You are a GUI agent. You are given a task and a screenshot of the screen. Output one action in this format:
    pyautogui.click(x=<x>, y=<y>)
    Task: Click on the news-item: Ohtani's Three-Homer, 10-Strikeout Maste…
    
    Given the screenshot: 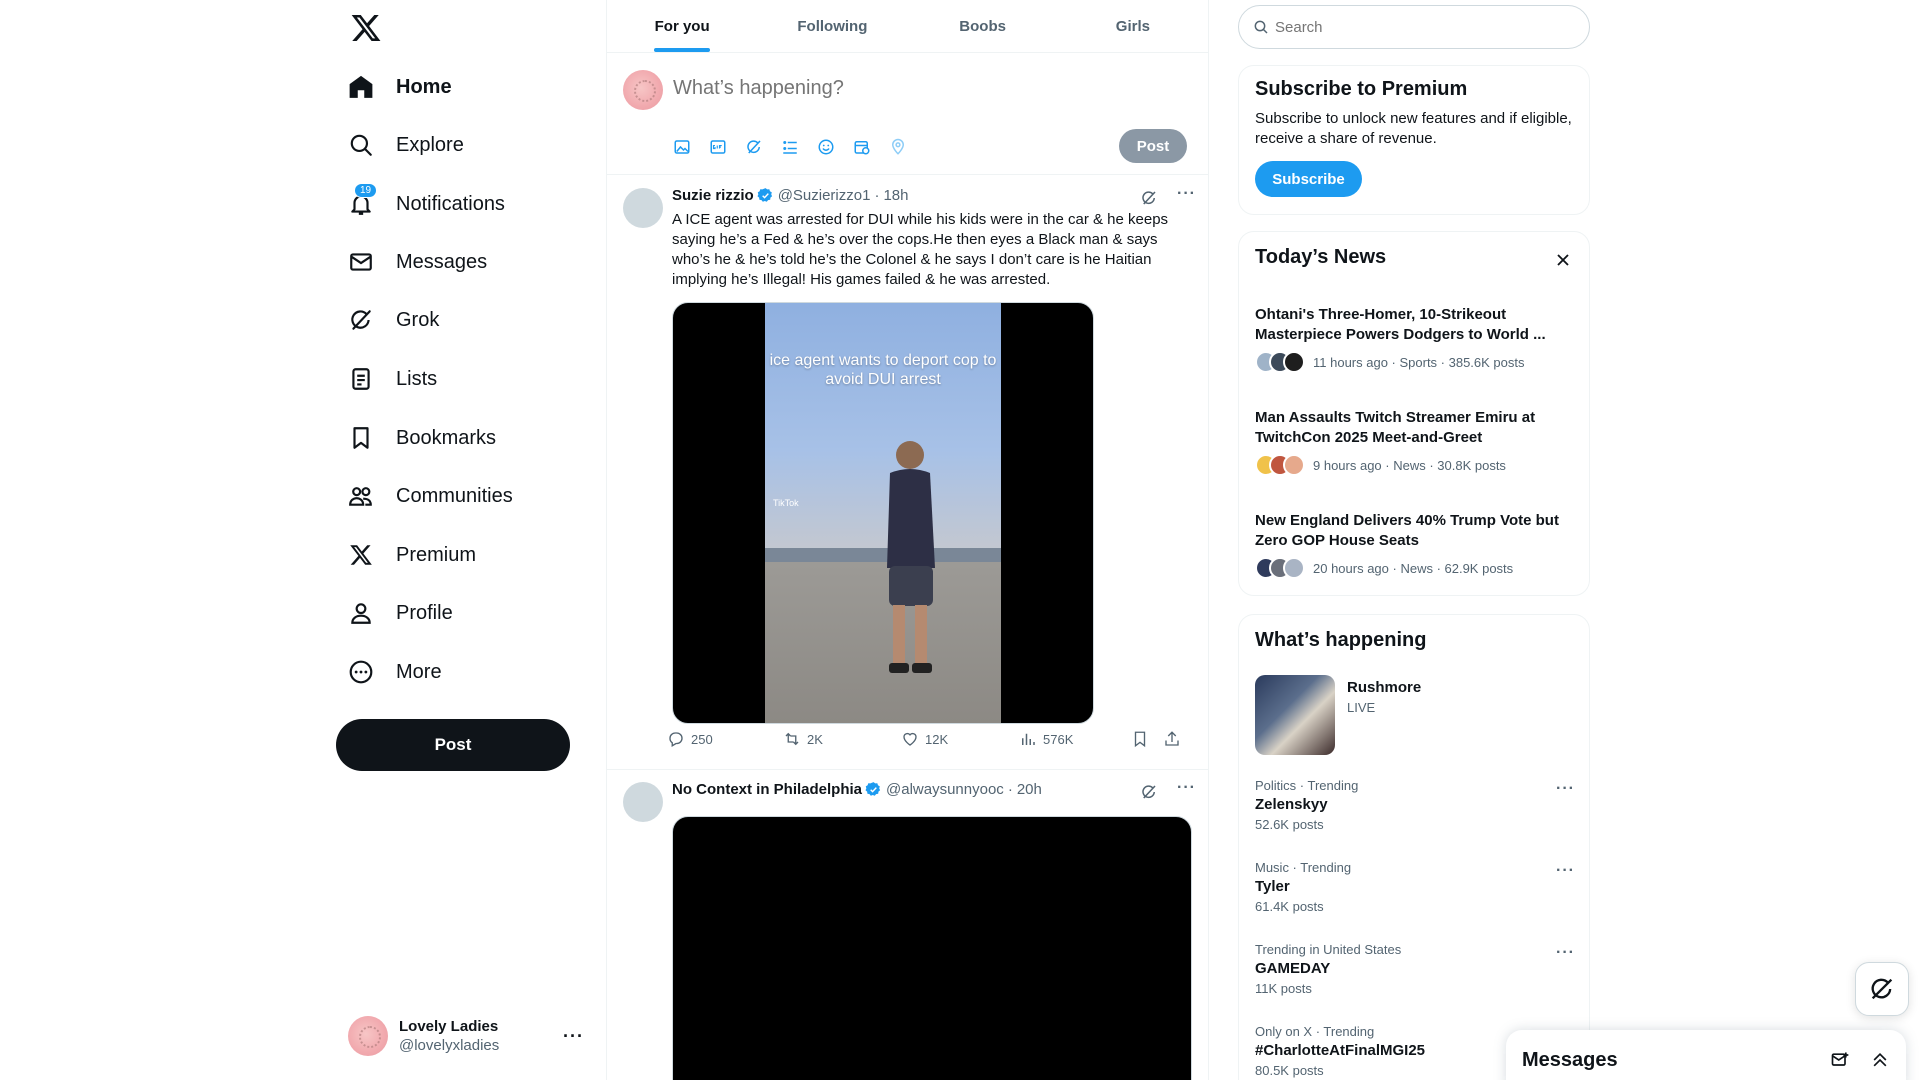 What is the action you would take?
    pyautogui.click(x=1415, y=339)
    